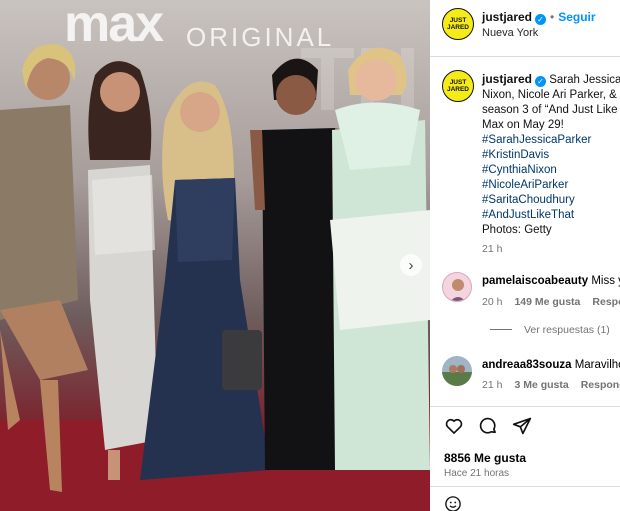 This screenshot has height=511, width=620. What do you see at coordinates (454, 426) in the screenshot?
I see `heart-icon` at bounding box center [454, 426].